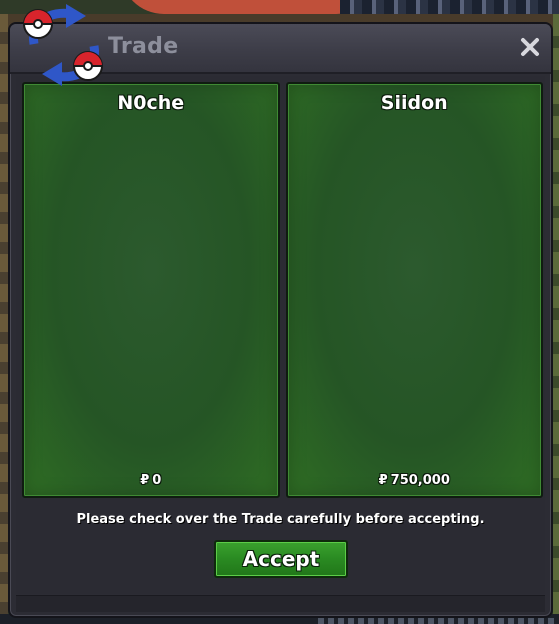  What do you see at coordinates (143, 46) in the screenshot?
I see `window-title: Trade` at bounding box center [143, 46].